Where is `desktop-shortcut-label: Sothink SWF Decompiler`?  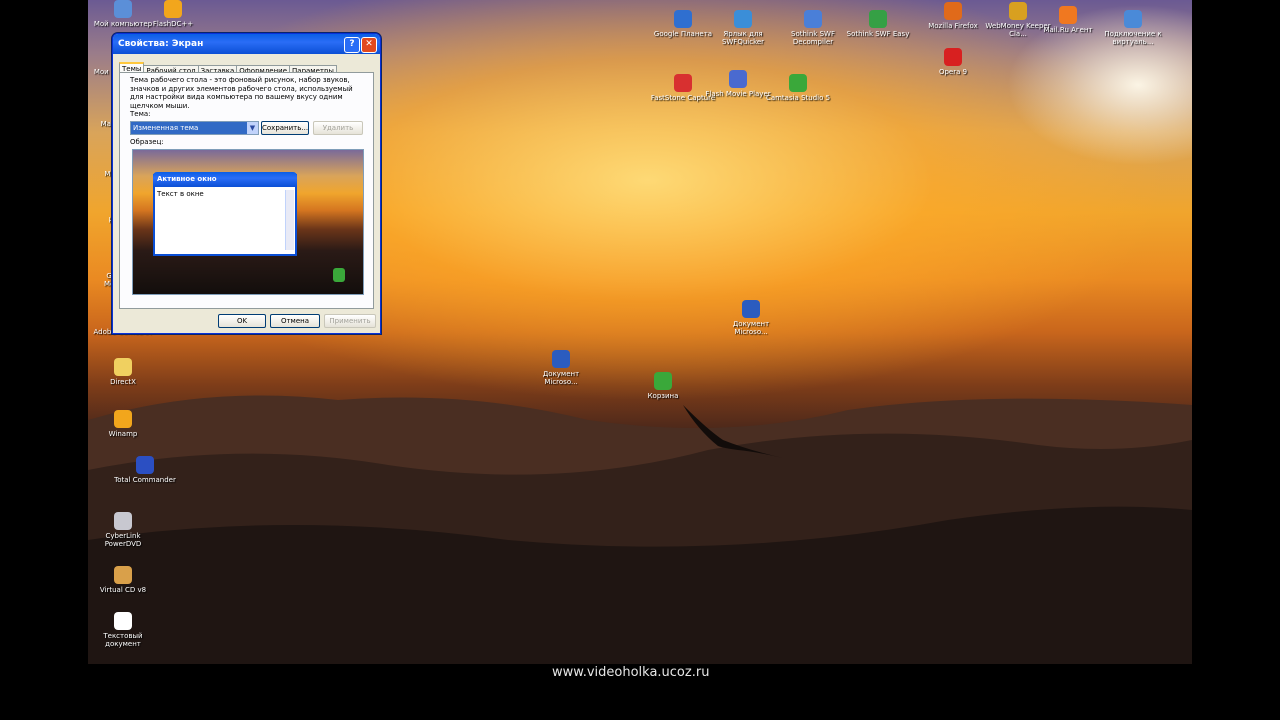 desktop-shortcut-label: Sothink SWF Decompiler is located at coordinates (813, 38).